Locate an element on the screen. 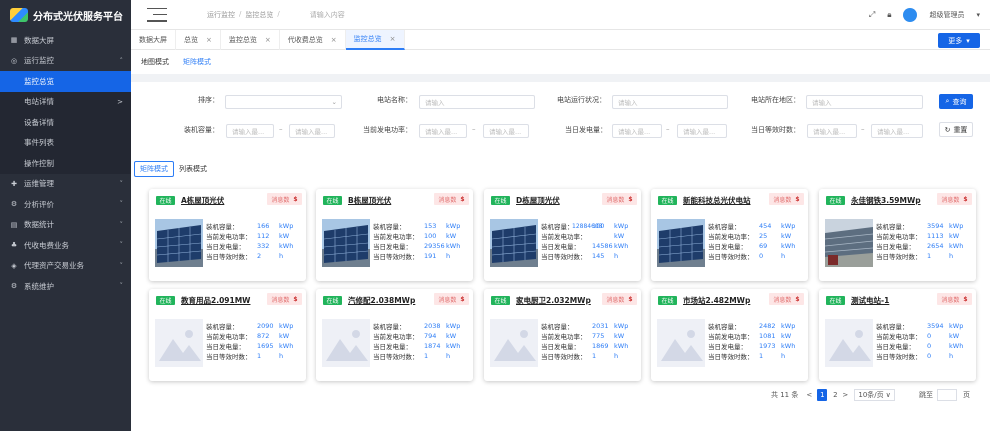 The image size is (990, 431). sidebar-item-label: 监控总览 is located at coordinates (39, 81).